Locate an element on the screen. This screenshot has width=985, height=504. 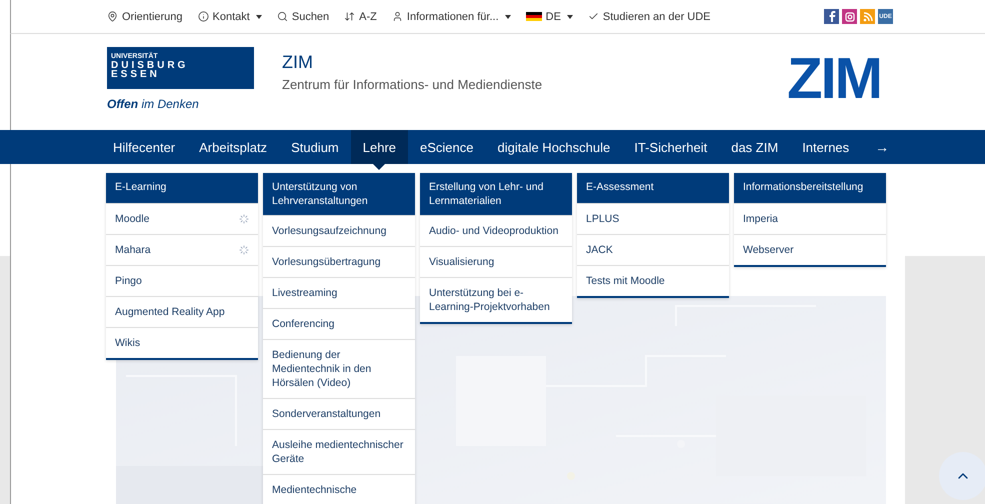
menu-item: Vorlesungsübertragung is located at coordinates (339, 261).